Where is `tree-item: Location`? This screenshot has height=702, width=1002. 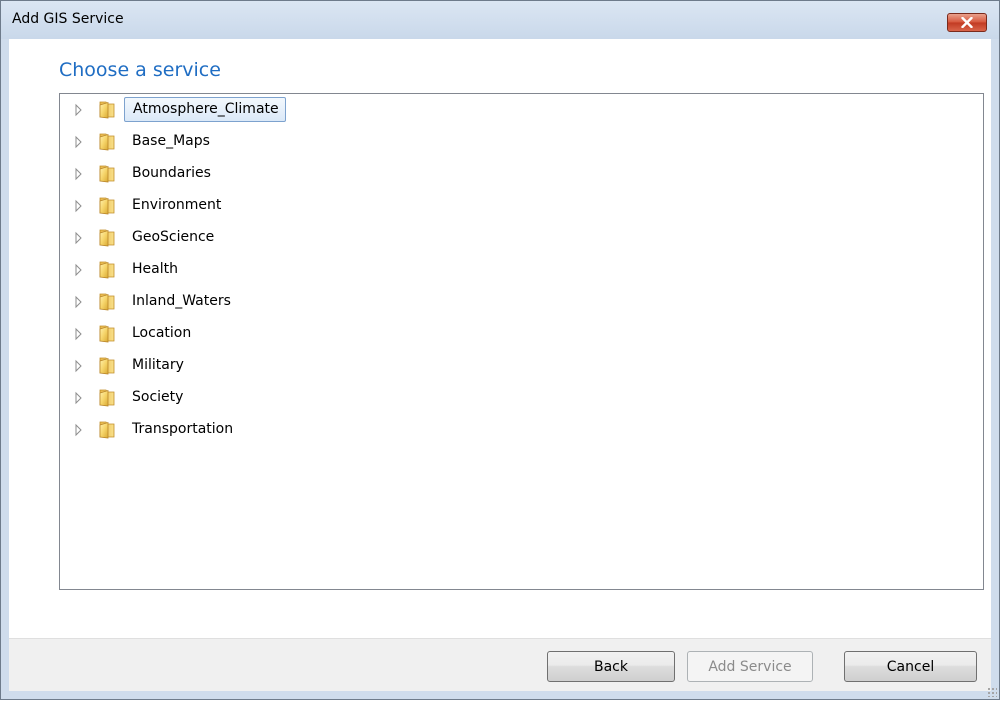 tree-item: Location is located at coordinates (521, 333).